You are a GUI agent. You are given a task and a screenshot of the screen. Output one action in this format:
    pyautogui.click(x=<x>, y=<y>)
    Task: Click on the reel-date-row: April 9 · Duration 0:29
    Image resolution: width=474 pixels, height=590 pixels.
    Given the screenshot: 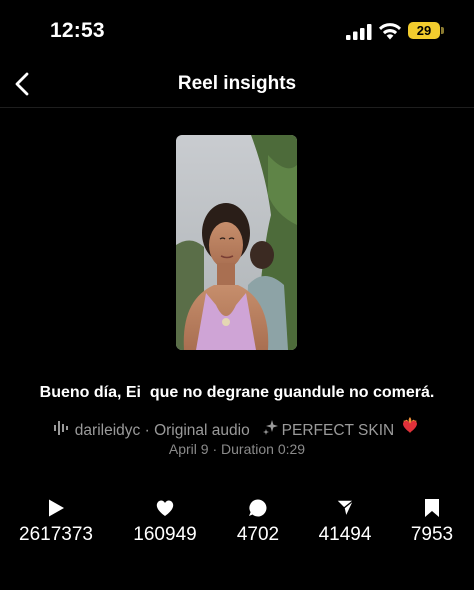 What is the action you would take?
    pyautogui.click(x=237, y=449)
    